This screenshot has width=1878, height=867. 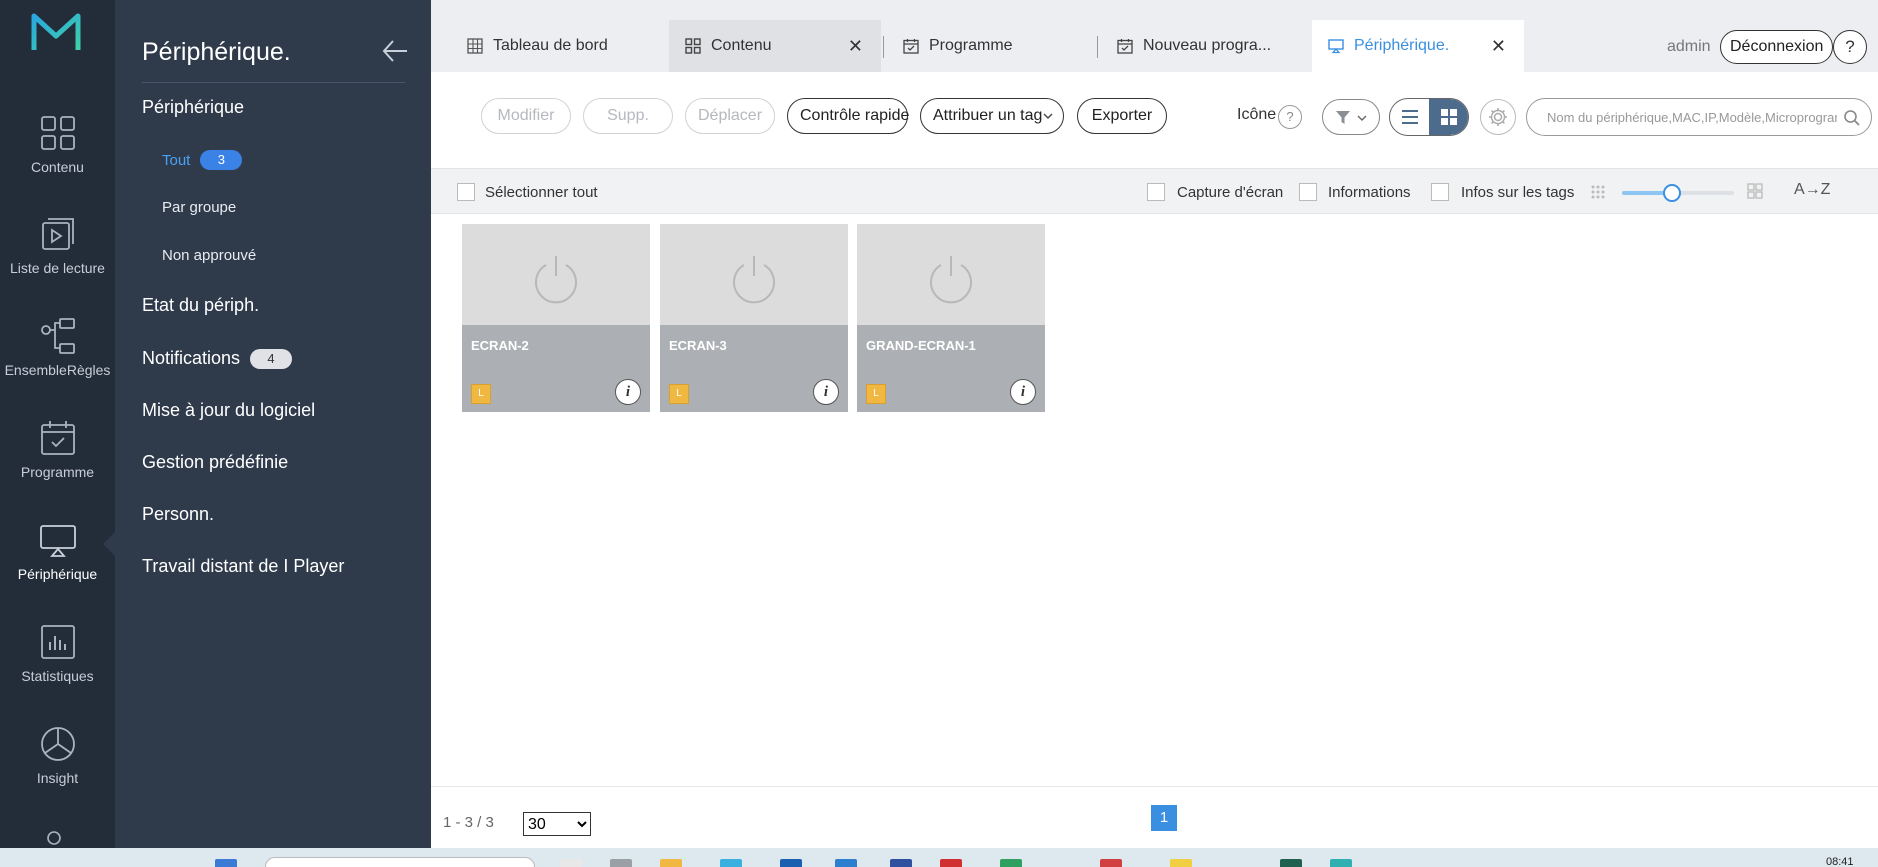 I want to click on start-icon, so click(x=226, y=863).